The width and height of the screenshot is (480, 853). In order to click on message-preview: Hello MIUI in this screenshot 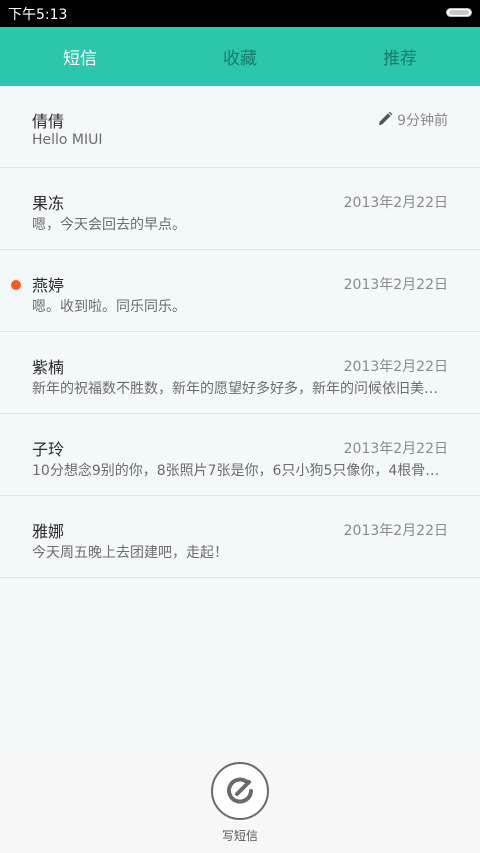, I will do `click(67, 140)`.